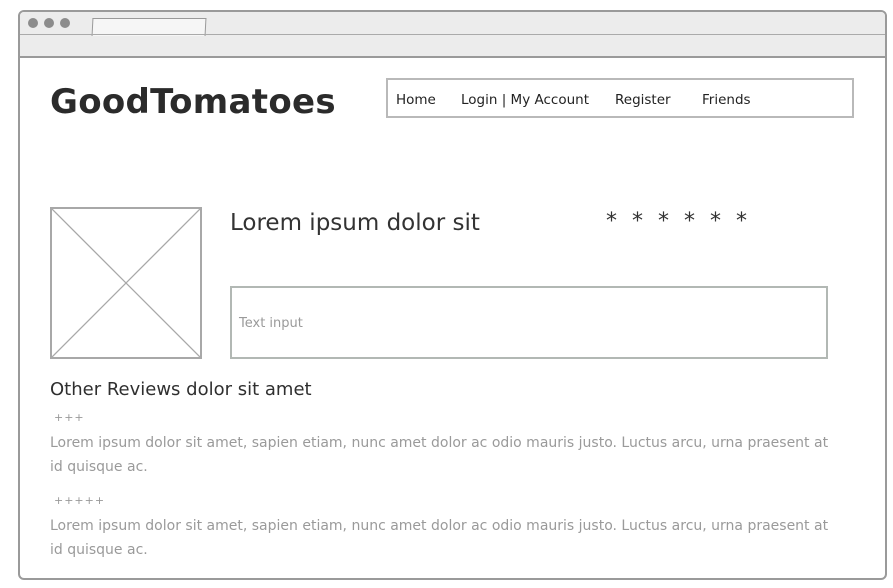  What do you see at coordinates (643, 100) in the screenshot?
I see `nav-register-link: Register` at bounding box center [643, 100].